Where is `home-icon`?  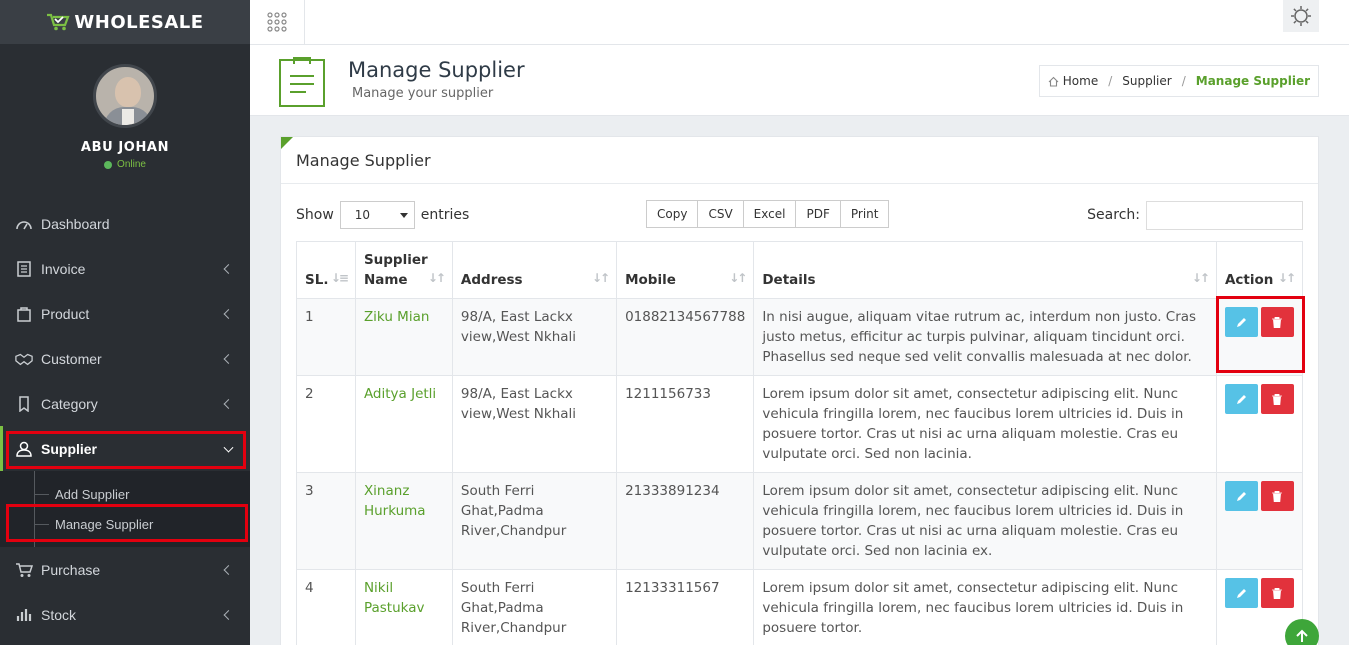 home-icon is located at coordinates (1053, 81).